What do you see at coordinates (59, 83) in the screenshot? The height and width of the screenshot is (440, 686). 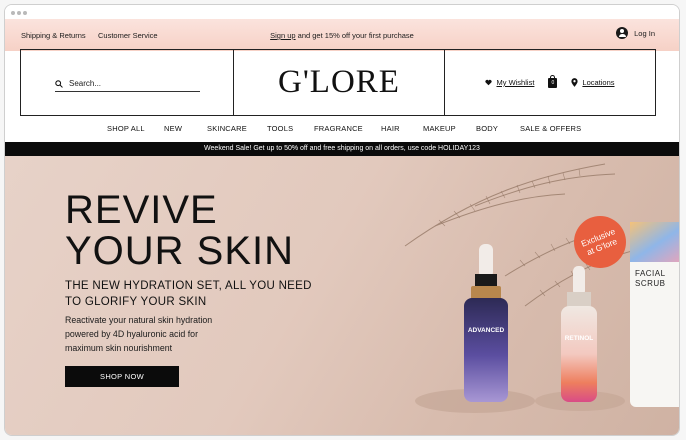 I see `search-icon` at bounding box center [59, 83].